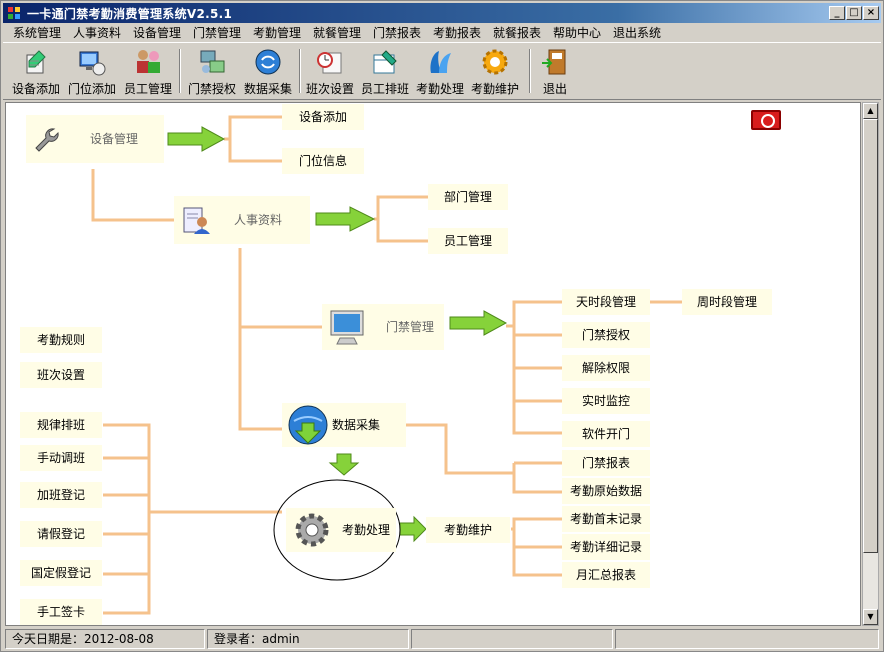  I want to click on leaf-detail-record: 考勤详细记录, so click(606, 547).